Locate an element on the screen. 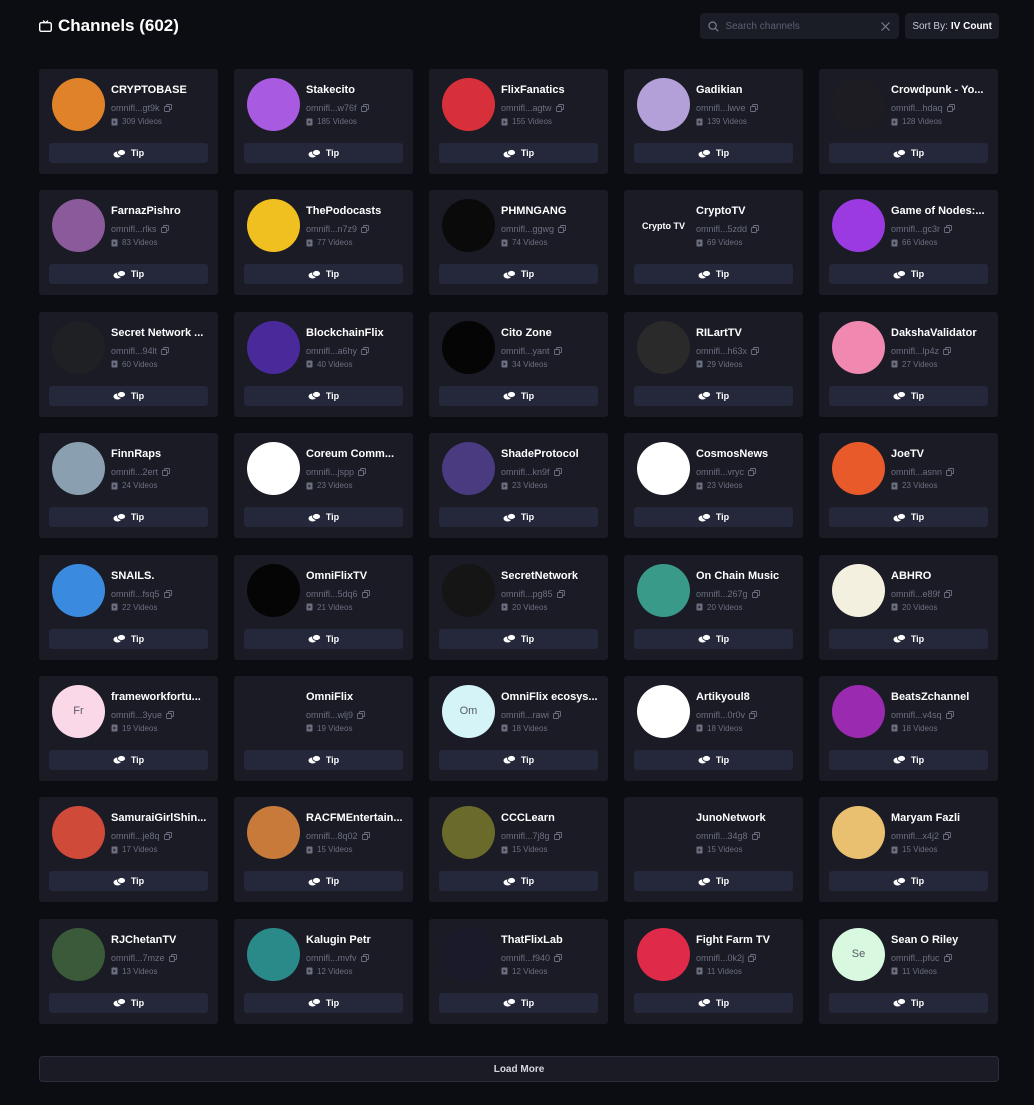 The width and height of the screenshot is (1034, 1105). channel-card: RJChetanTV omnifl...7mze 13 Videos Tip is located at coordinates (128, 971).